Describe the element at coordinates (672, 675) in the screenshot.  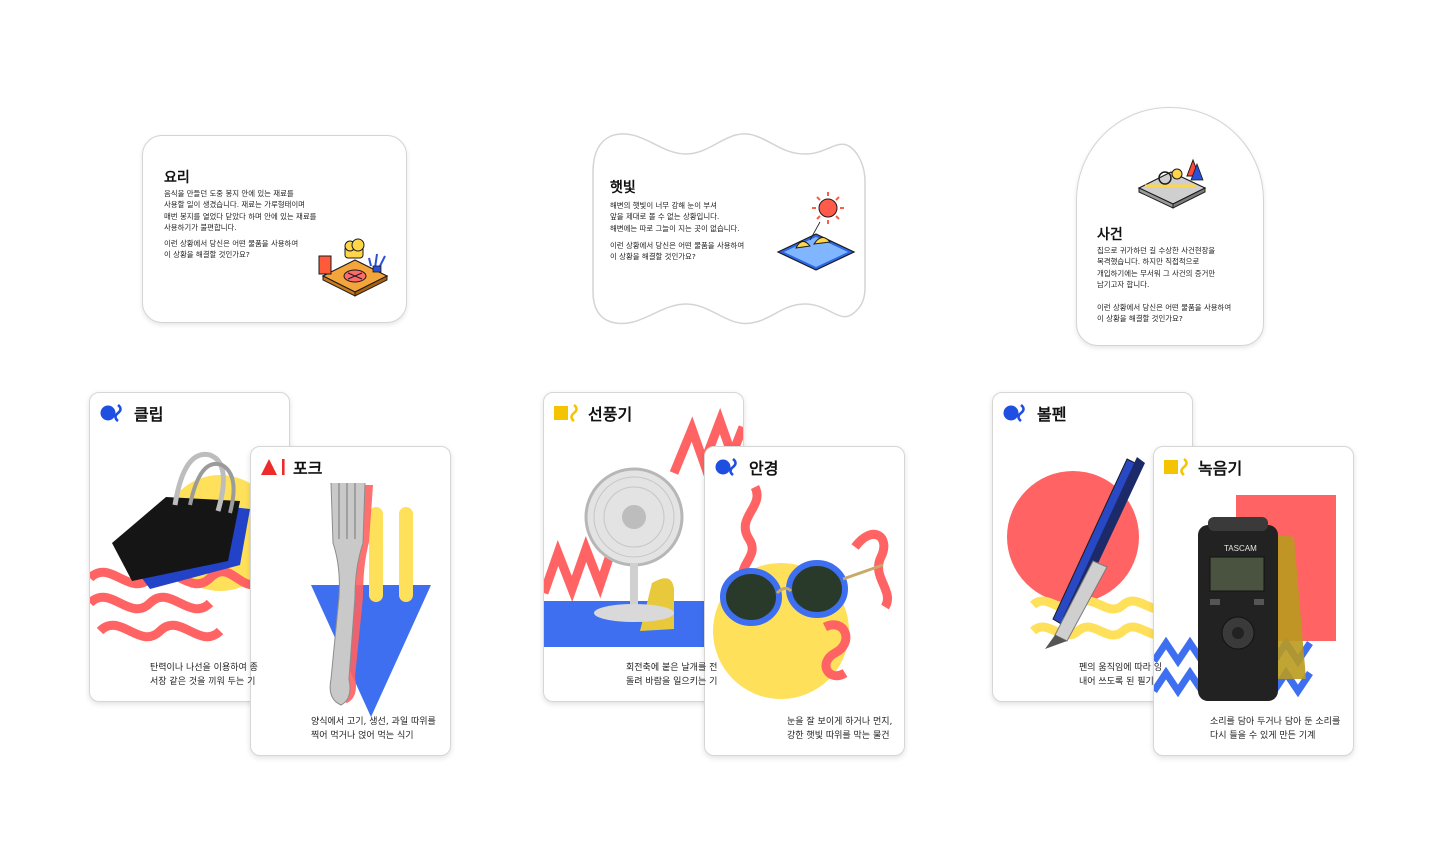
I see `card-description: 회전축에 붙은 날개를 전 돌려 바람을 일으키는 기` at that location.